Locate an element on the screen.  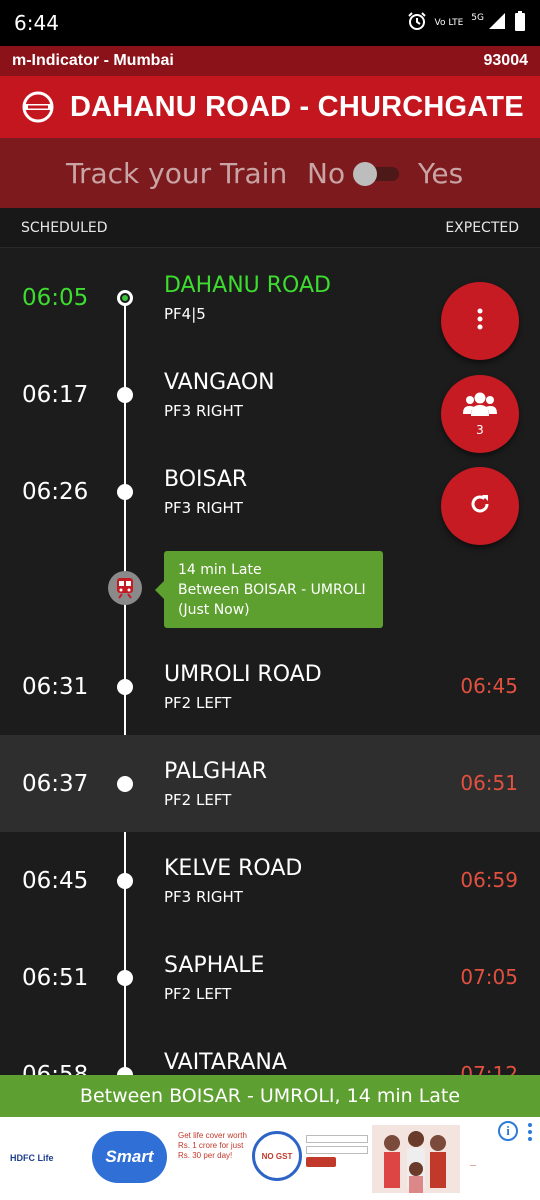
refresh-button is located at coordinates (480, 506).